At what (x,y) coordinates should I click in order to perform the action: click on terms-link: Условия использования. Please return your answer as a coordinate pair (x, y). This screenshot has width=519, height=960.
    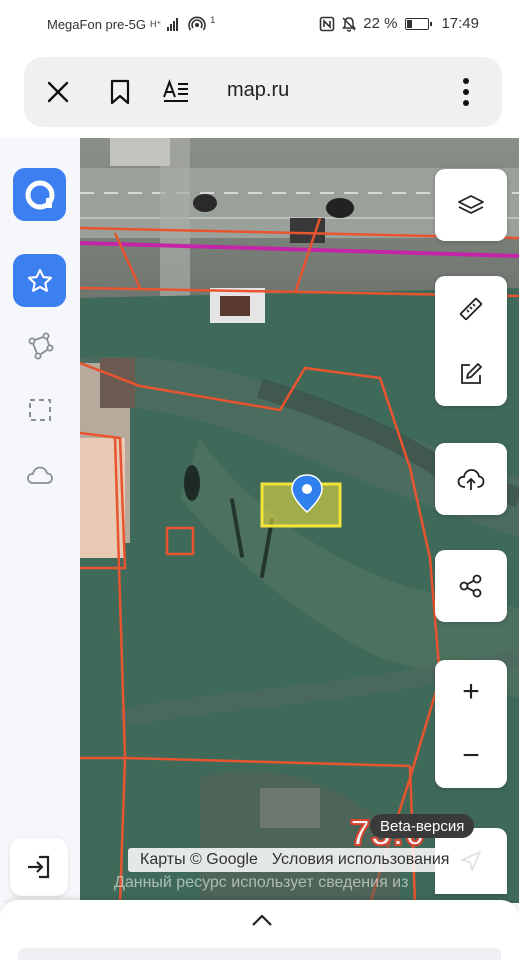
    Looking at the image, I should click on (361, 860).